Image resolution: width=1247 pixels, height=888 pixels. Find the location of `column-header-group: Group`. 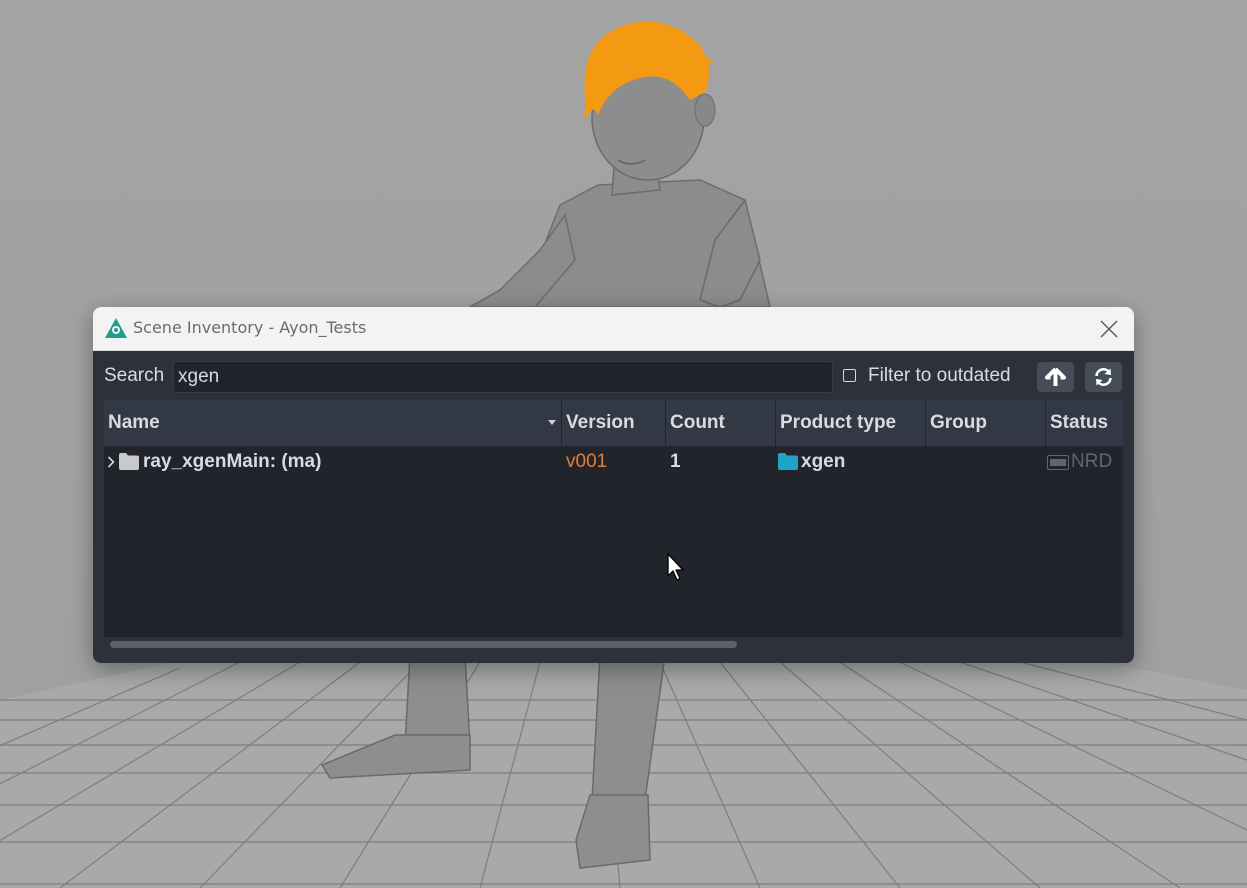

column-header-group: Group is located at coordinates (986, 423).